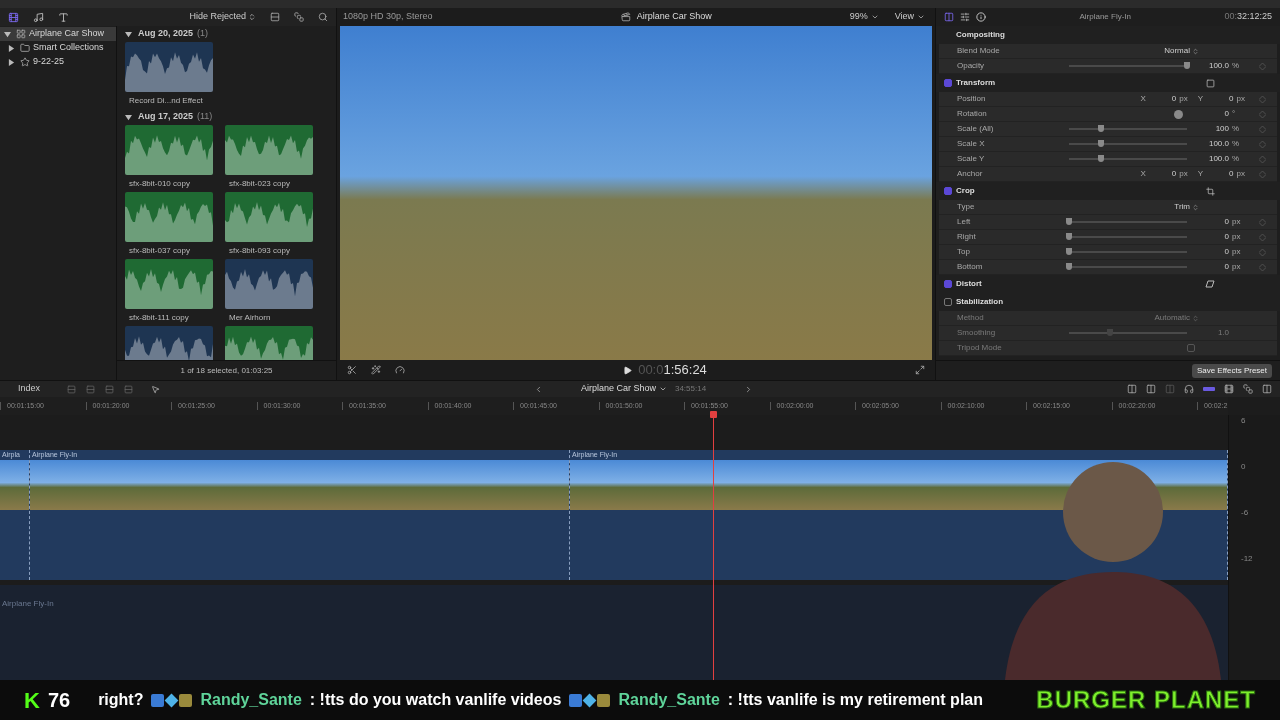  Describe the element at coordinates (1178, 114) in the screenshot. I see `rotation-dial` at that location.